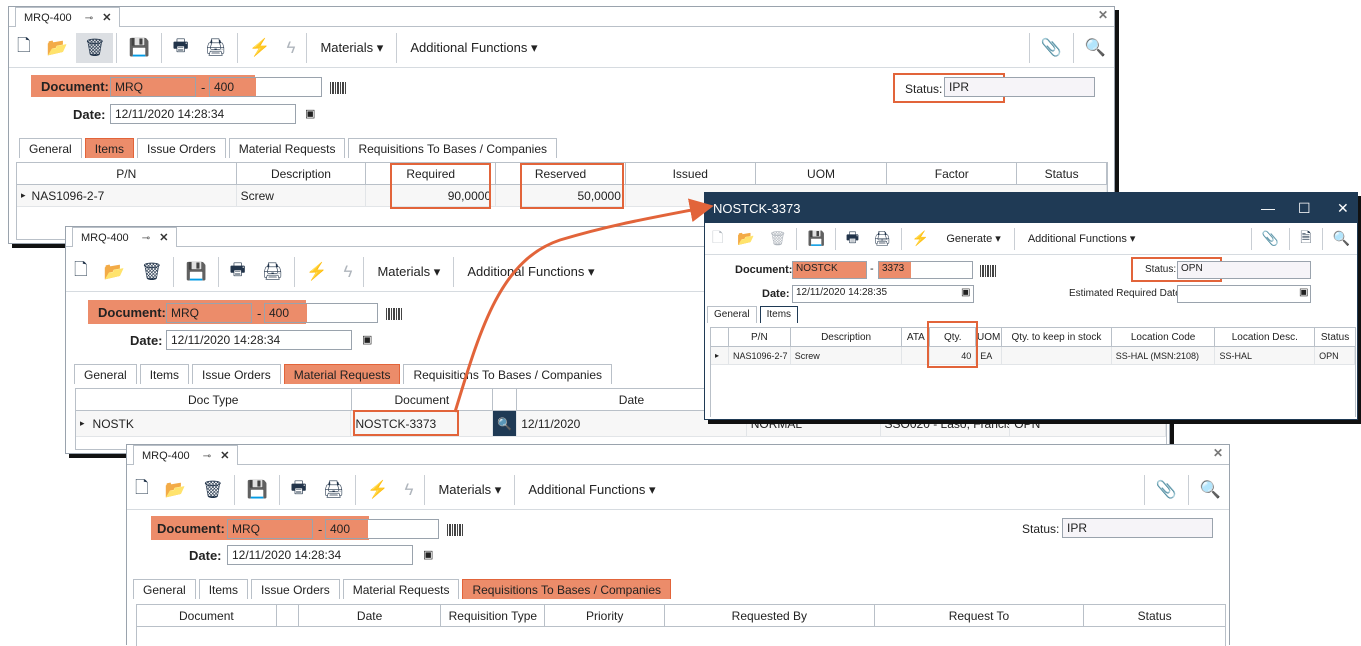  I want to click on col-date: Date, so click(370, 615).